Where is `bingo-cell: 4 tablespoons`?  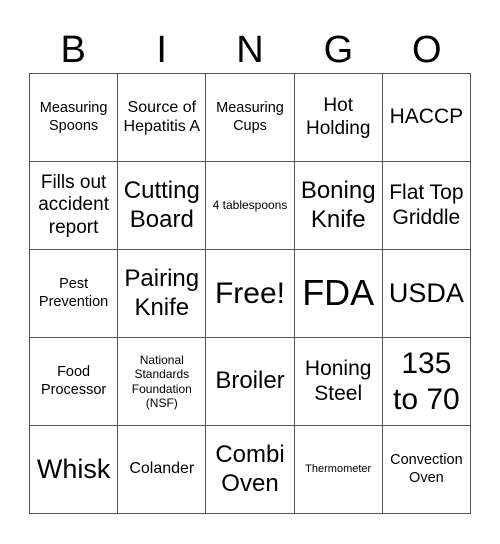 bingo-cell: 4 tablespoons is located at coordinates (250, 206).